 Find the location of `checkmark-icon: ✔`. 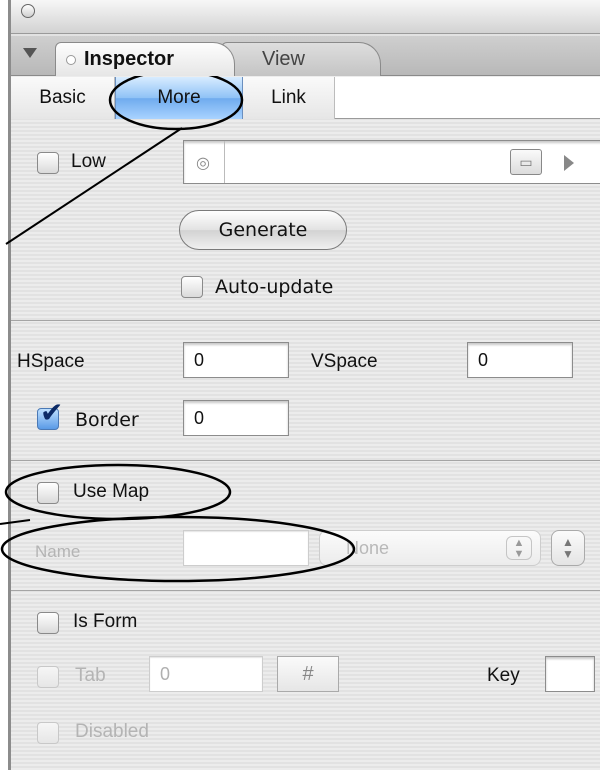

checkmark-icon: ✔ is located at coordinates (52, 412).